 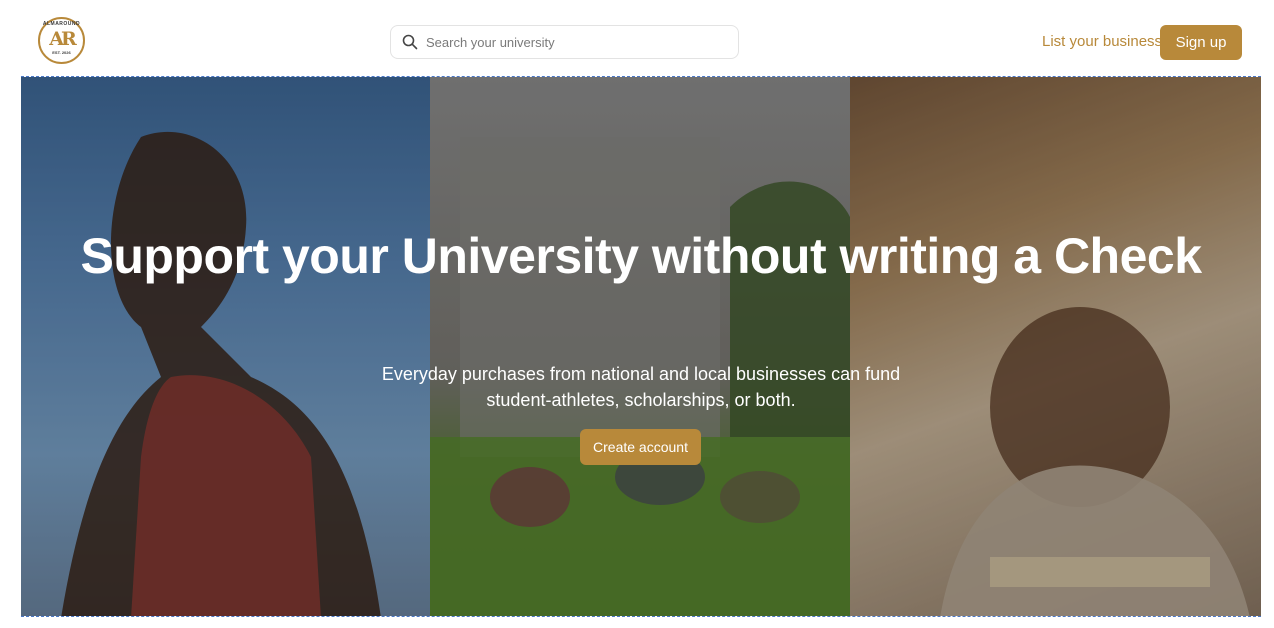 What do you see at coordinates (1102, 41) in the screenshot?
I see `list-your-business-link: List your business` at bounding box center [1102, 41].